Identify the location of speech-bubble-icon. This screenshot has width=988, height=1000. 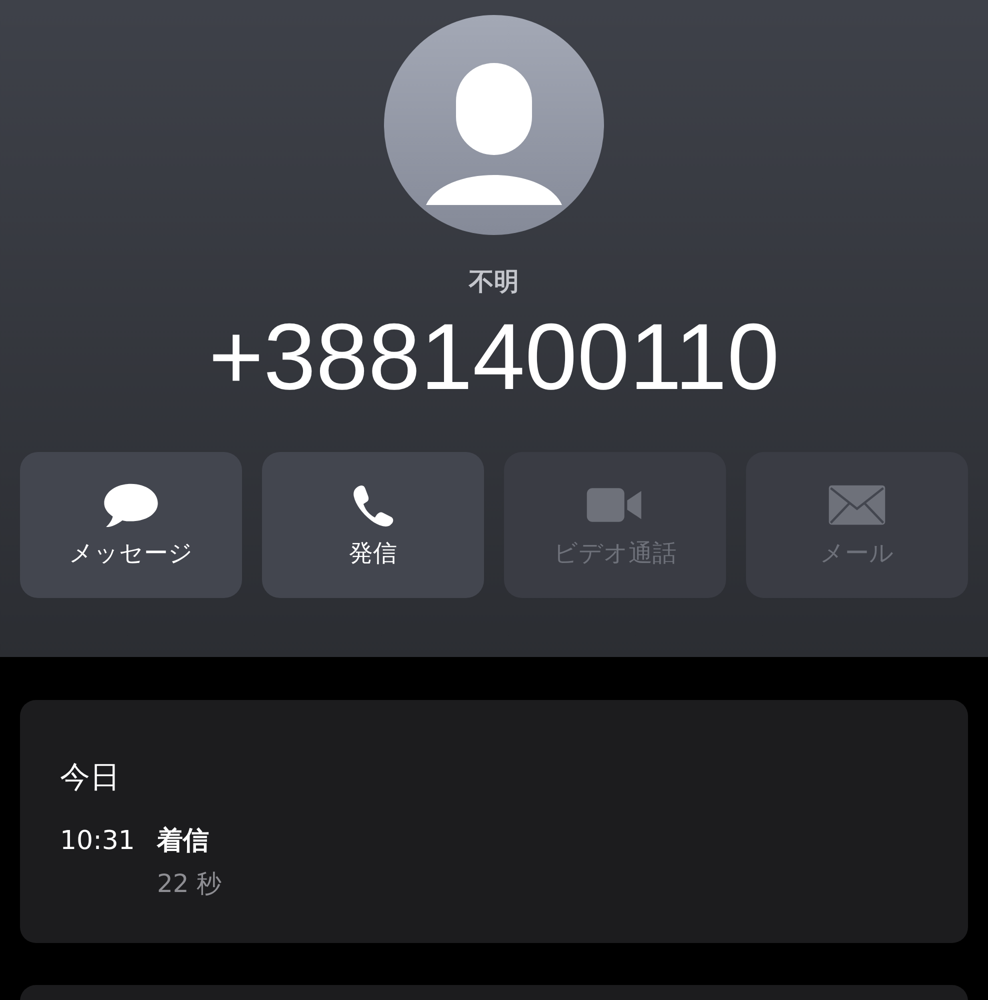
(131, 505).